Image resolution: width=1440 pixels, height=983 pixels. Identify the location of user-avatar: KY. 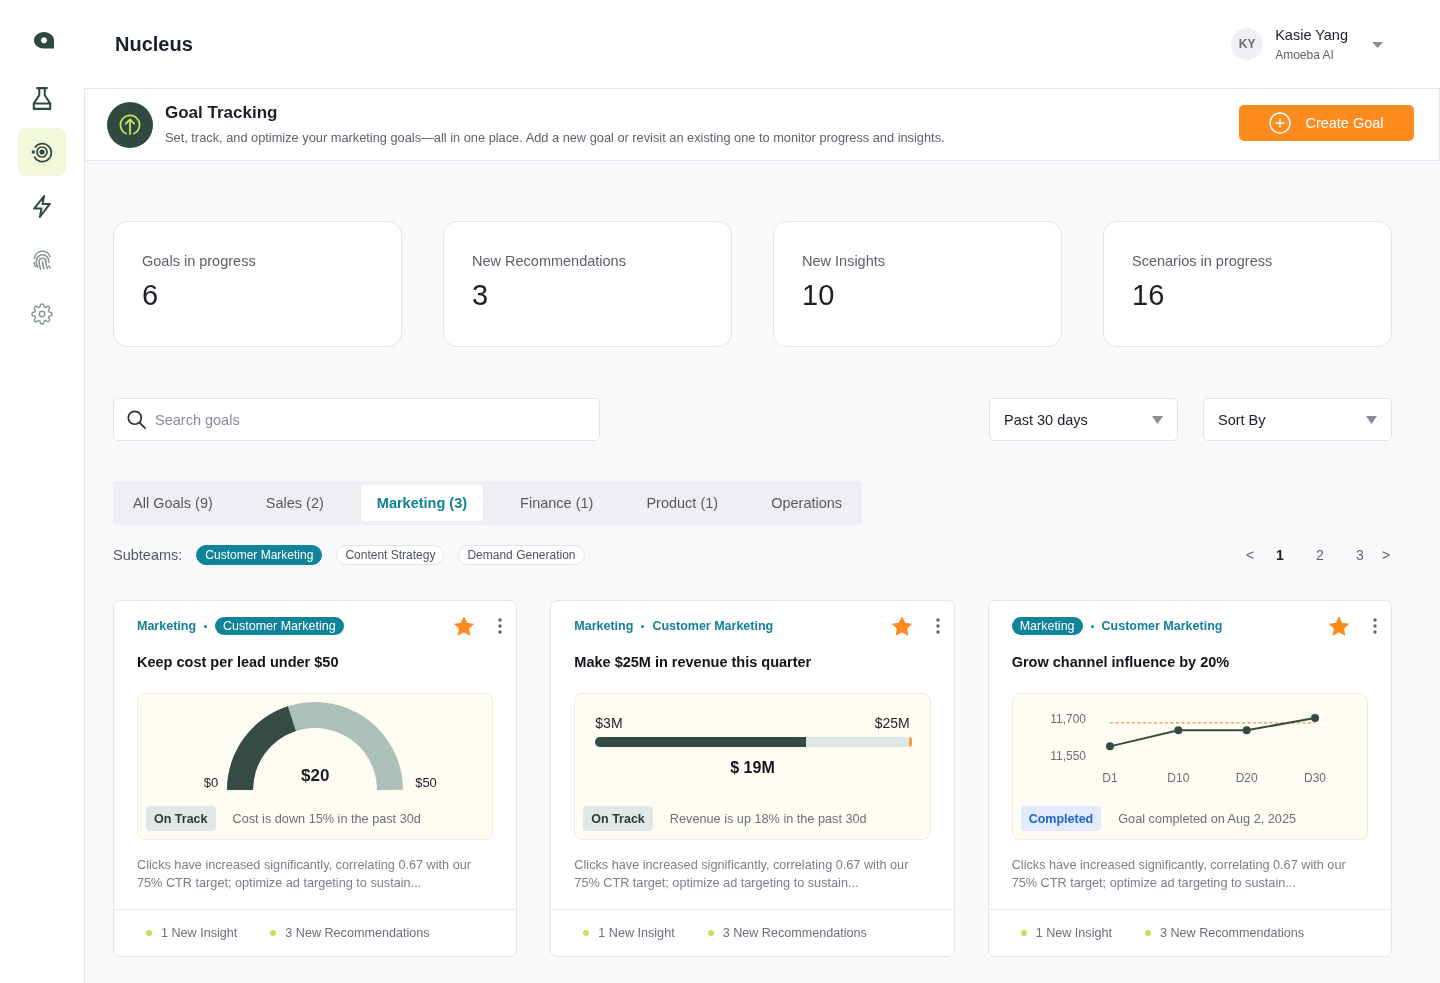
(1247, 44).